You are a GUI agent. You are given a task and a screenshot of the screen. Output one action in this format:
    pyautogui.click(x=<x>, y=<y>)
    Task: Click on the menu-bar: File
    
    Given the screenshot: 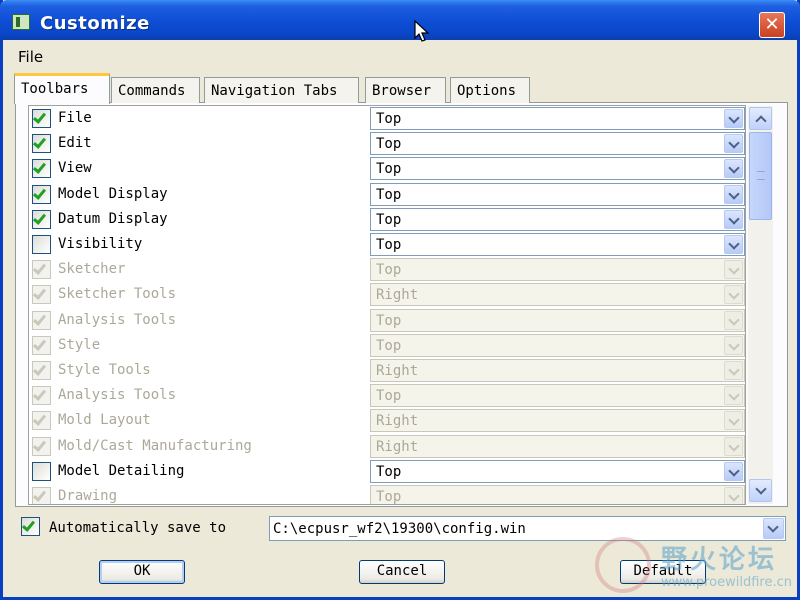 What is the action you would take?
    pyautogui.click(x=400, y=55)
    